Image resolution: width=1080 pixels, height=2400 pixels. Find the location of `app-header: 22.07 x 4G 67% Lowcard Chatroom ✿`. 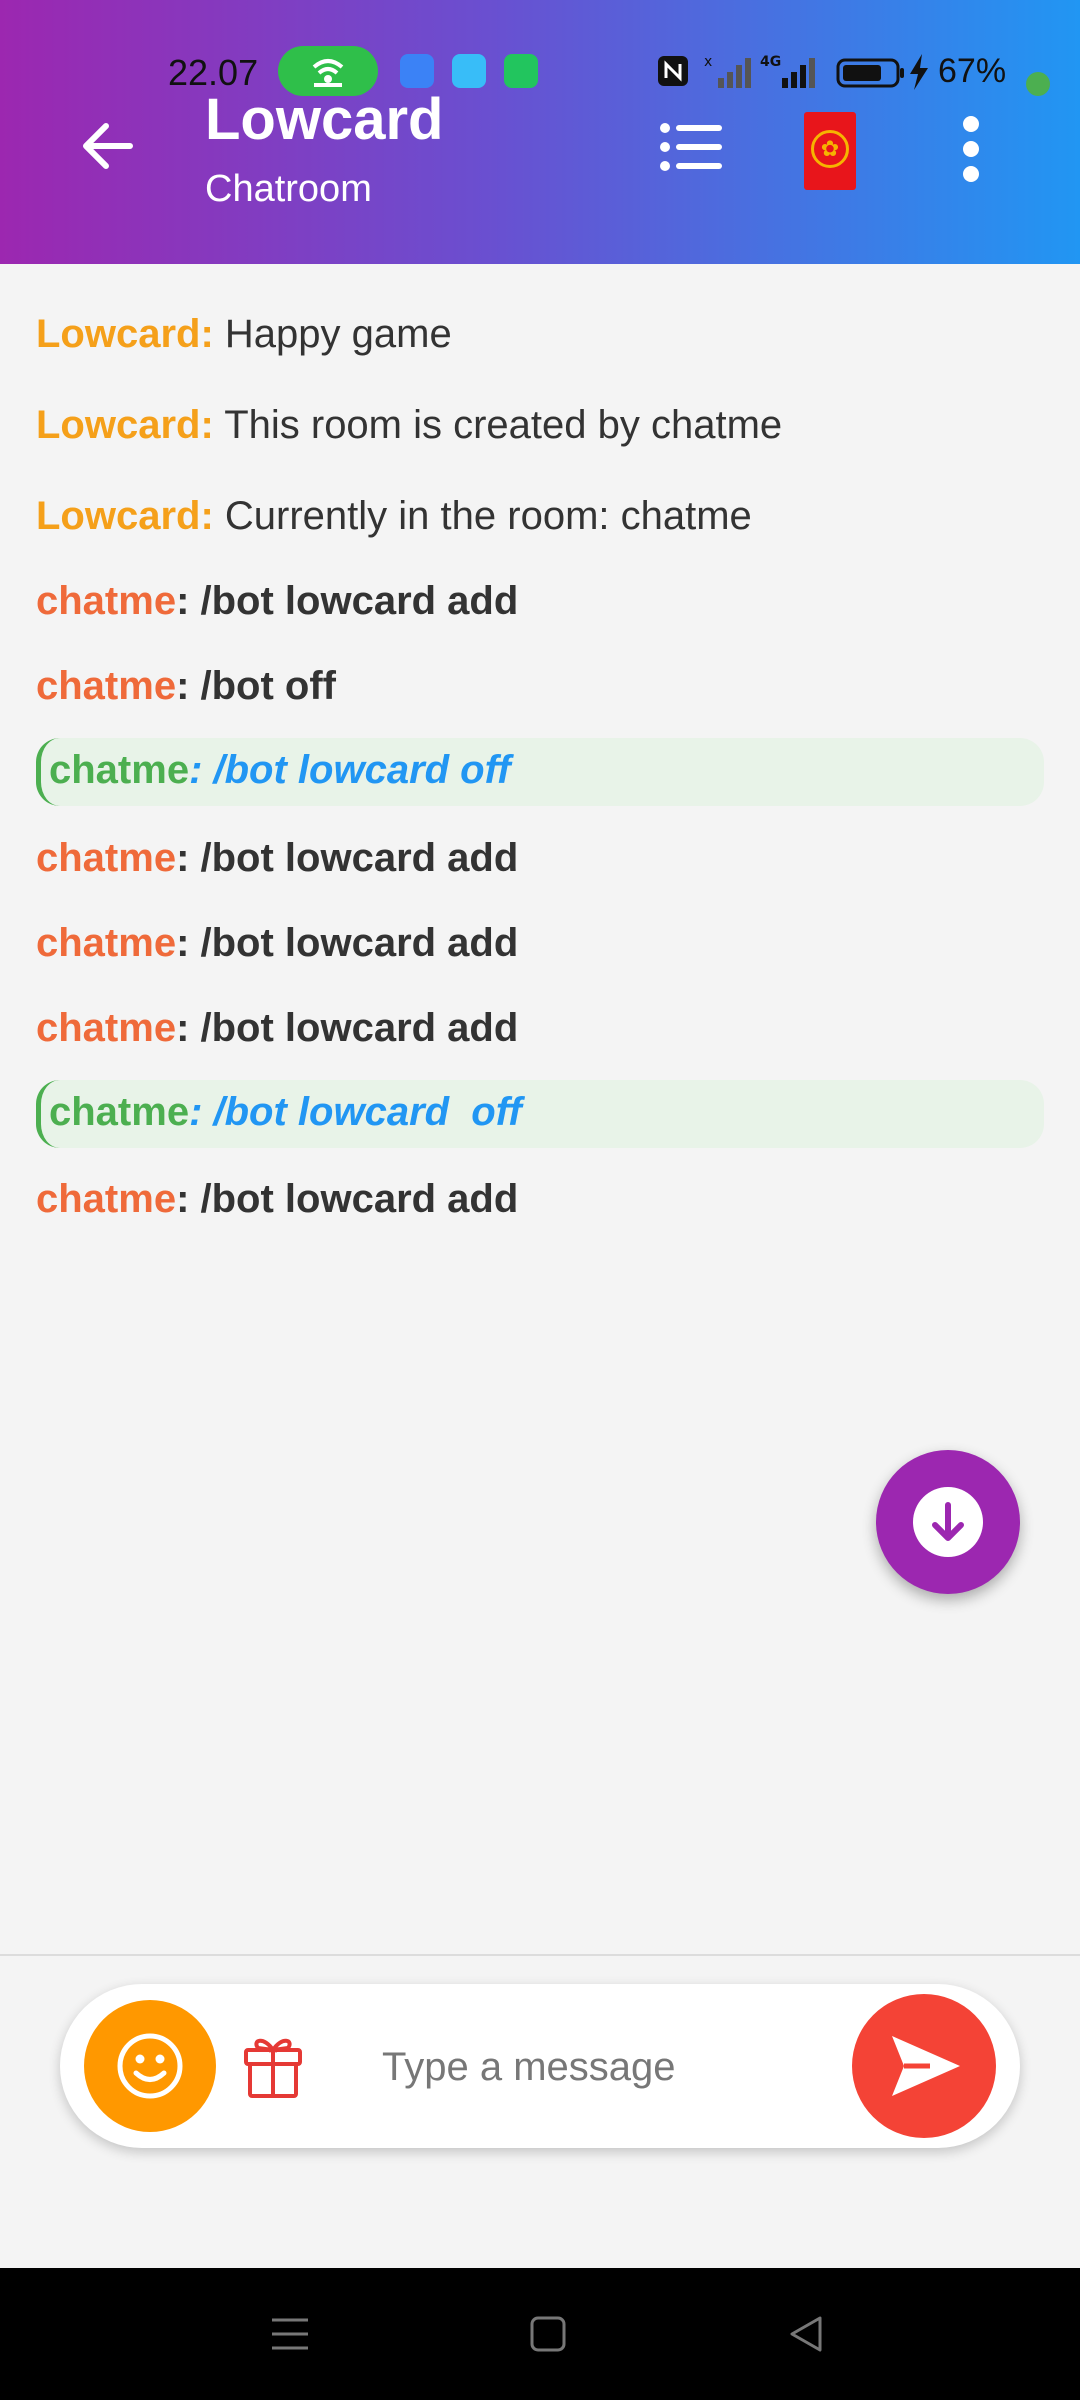

app-header: 22.07 x 4G 67% Lowcard Chatroom ✿ is located at coordinates (540, 132).